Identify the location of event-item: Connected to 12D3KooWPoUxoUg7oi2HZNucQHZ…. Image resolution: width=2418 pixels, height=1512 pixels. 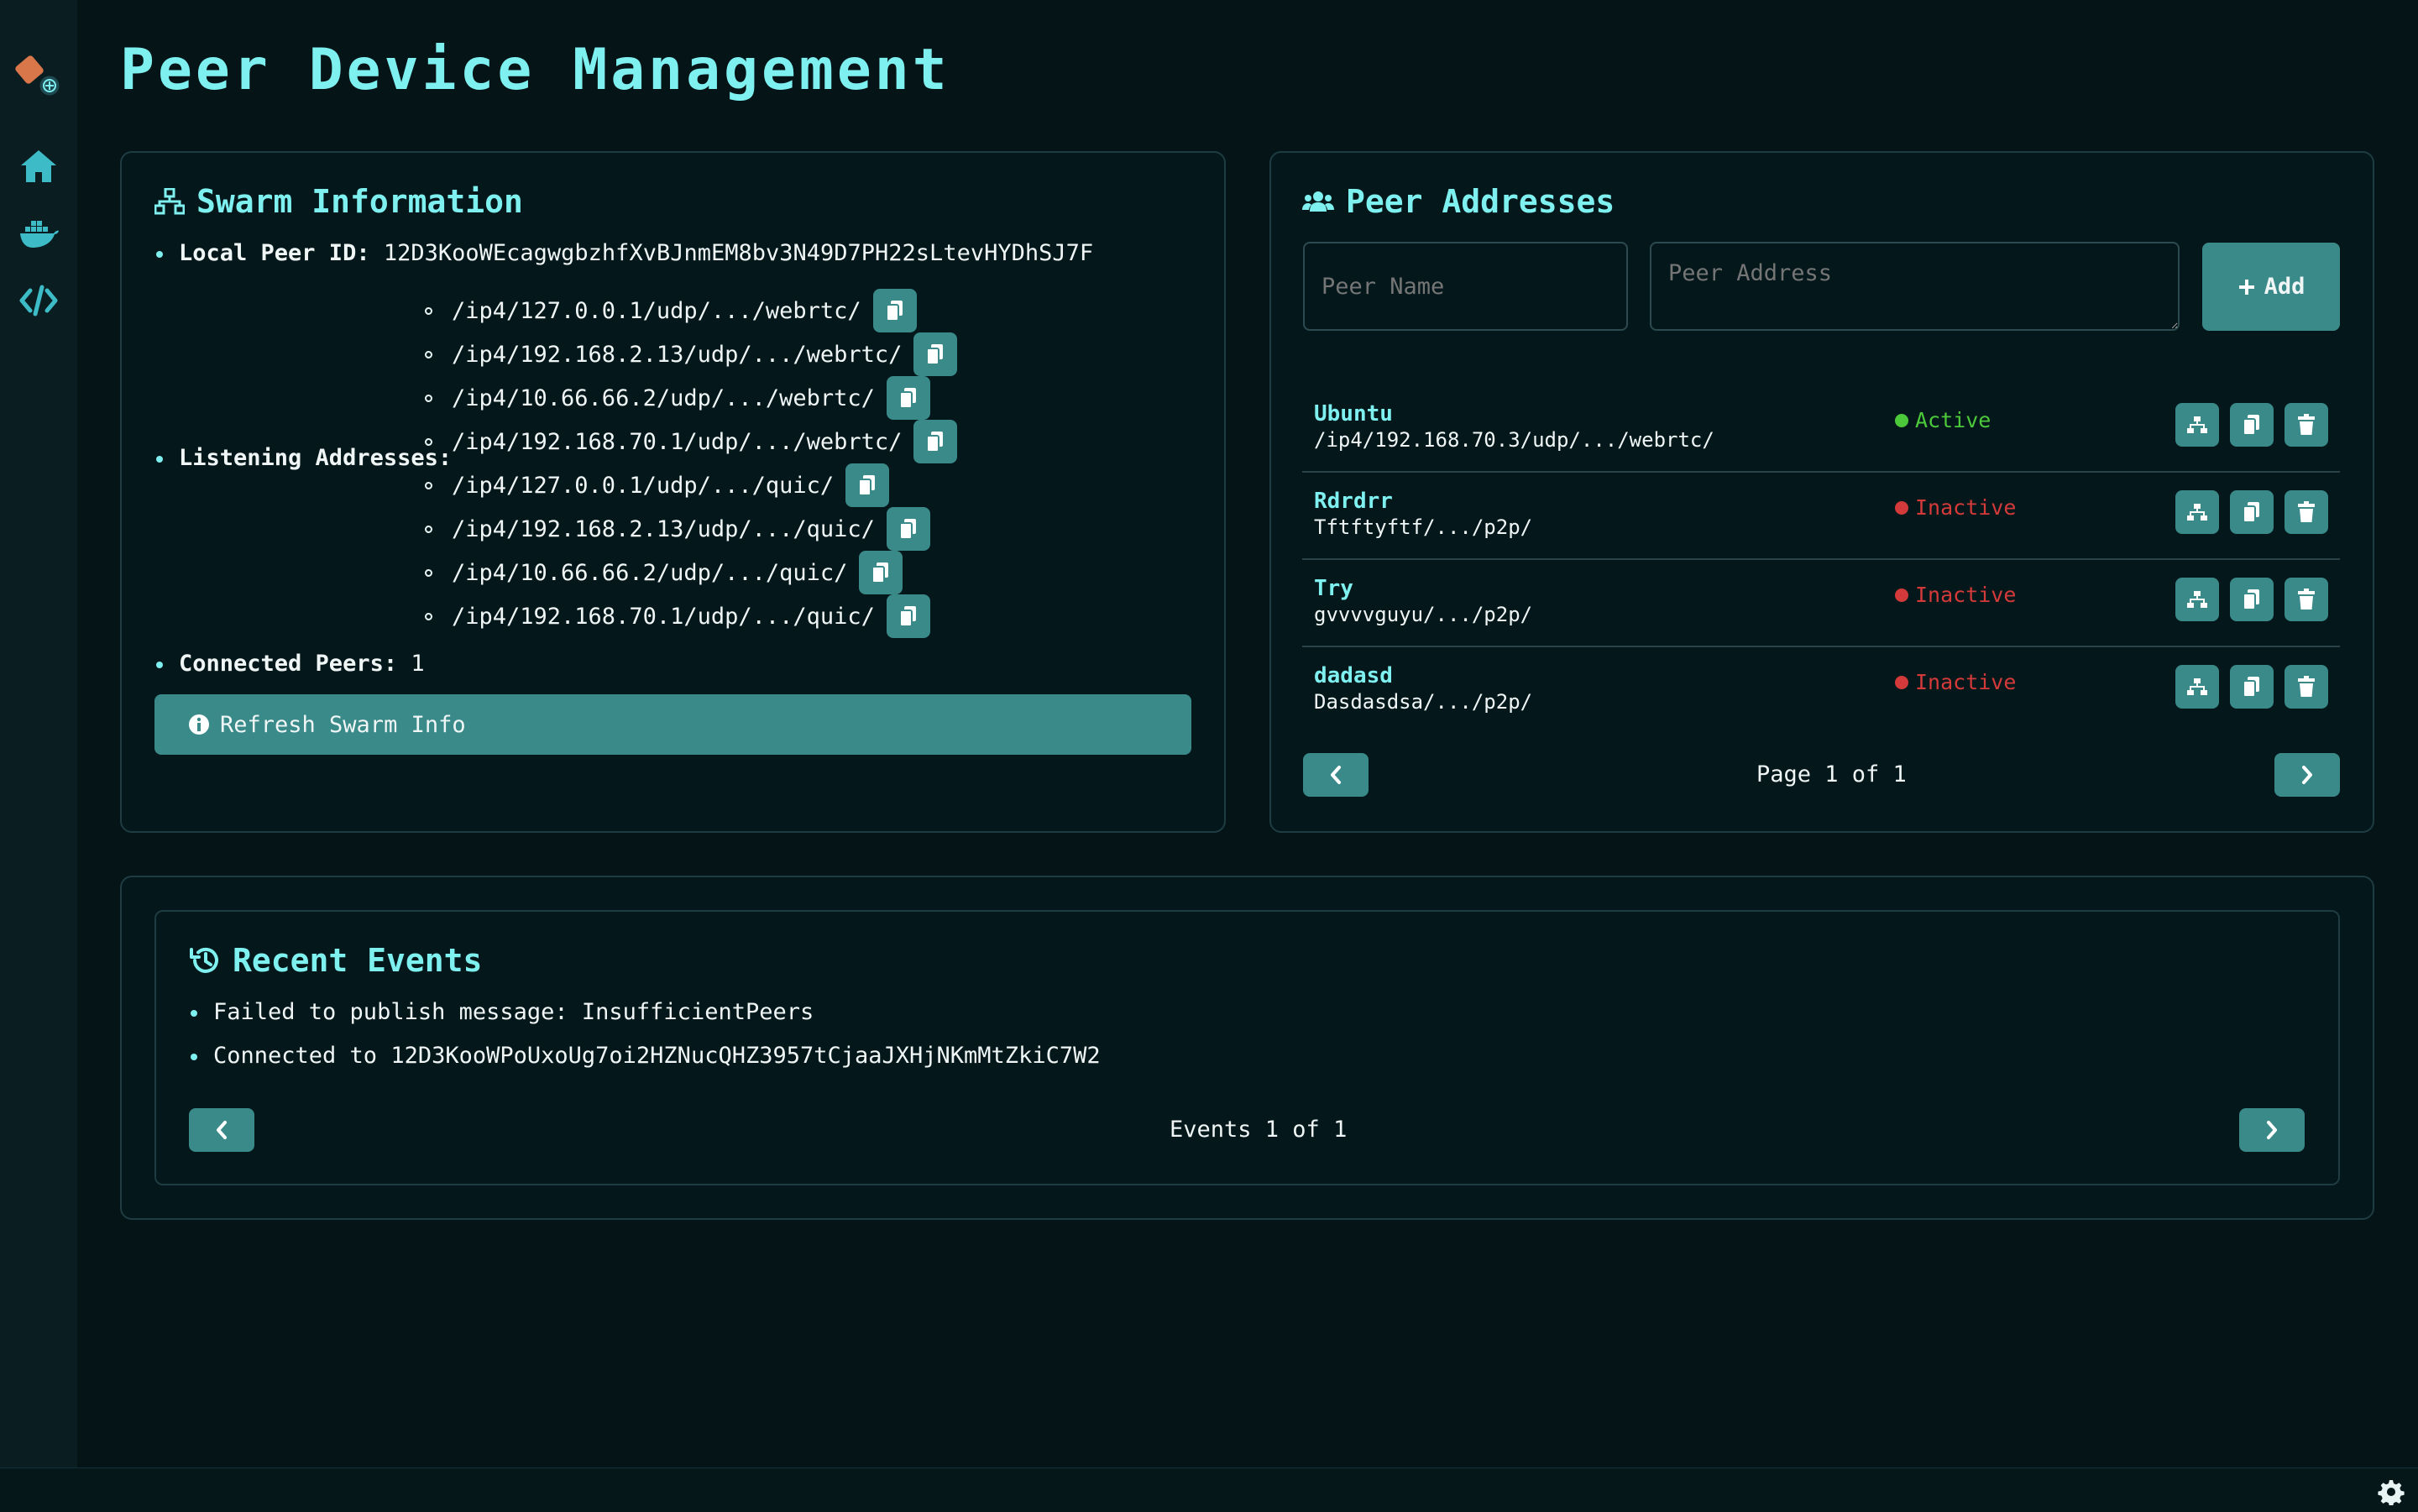
(657, 1056).